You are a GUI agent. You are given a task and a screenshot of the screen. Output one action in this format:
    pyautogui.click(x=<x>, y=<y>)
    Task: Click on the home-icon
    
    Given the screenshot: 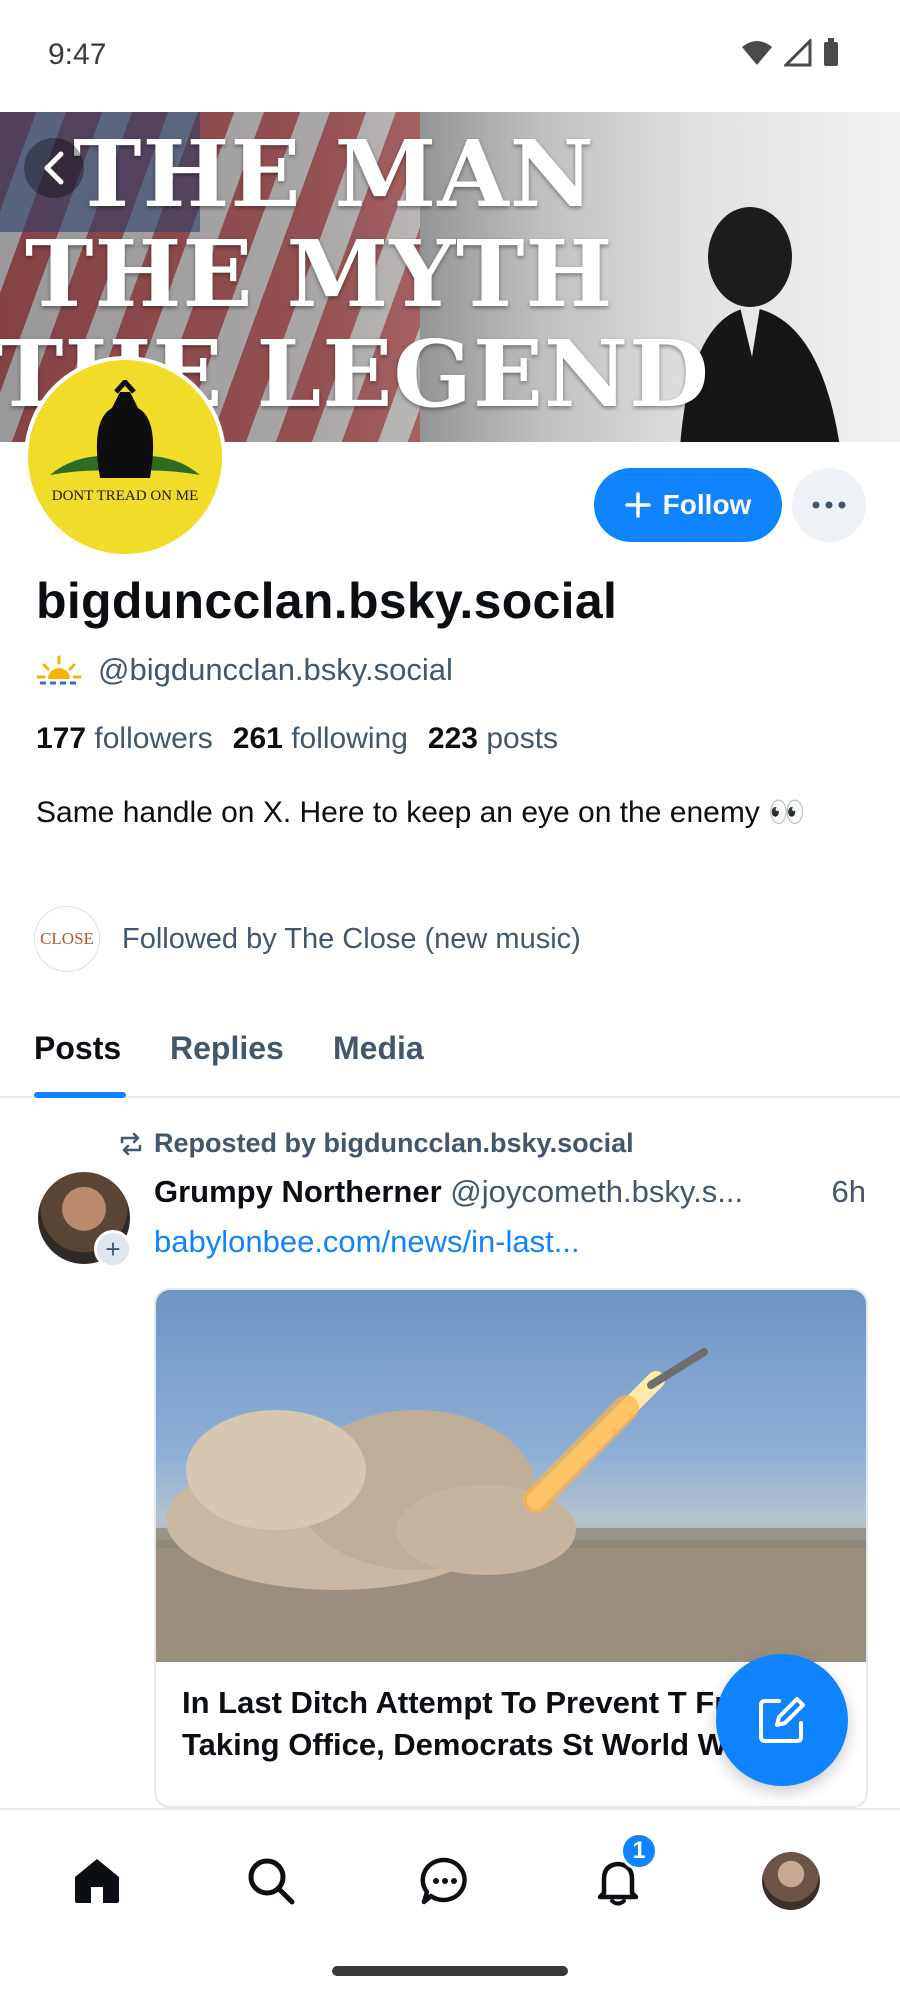 What is the action you would take?
    pyautogui.click(x=97, y=1881)
    